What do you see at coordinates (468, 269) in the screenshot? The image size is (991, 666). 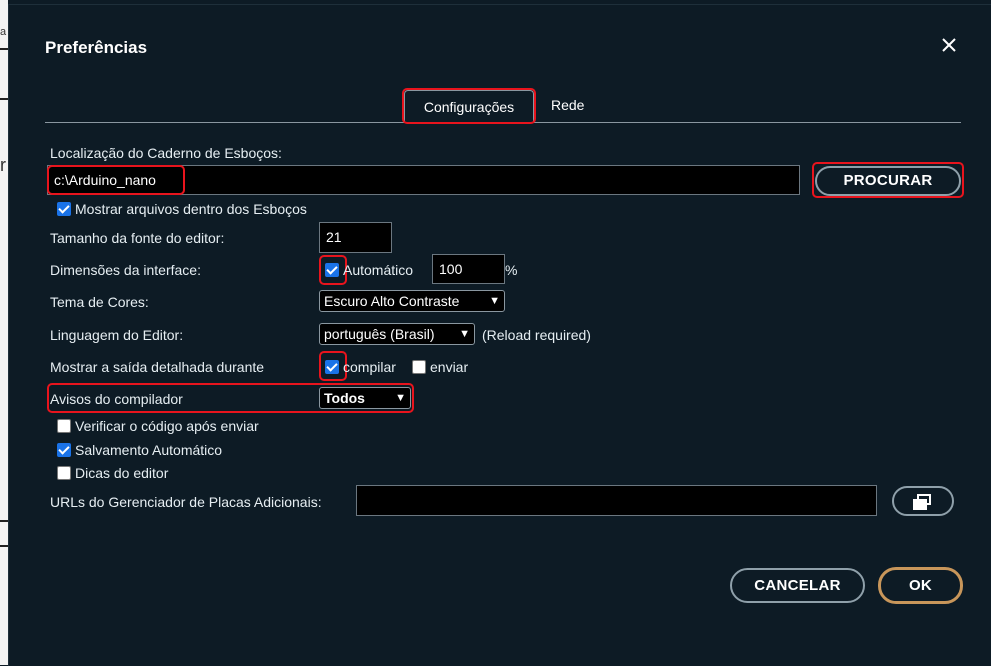 I see `interface-scale-input: 100` at bounding box center [468, 269].